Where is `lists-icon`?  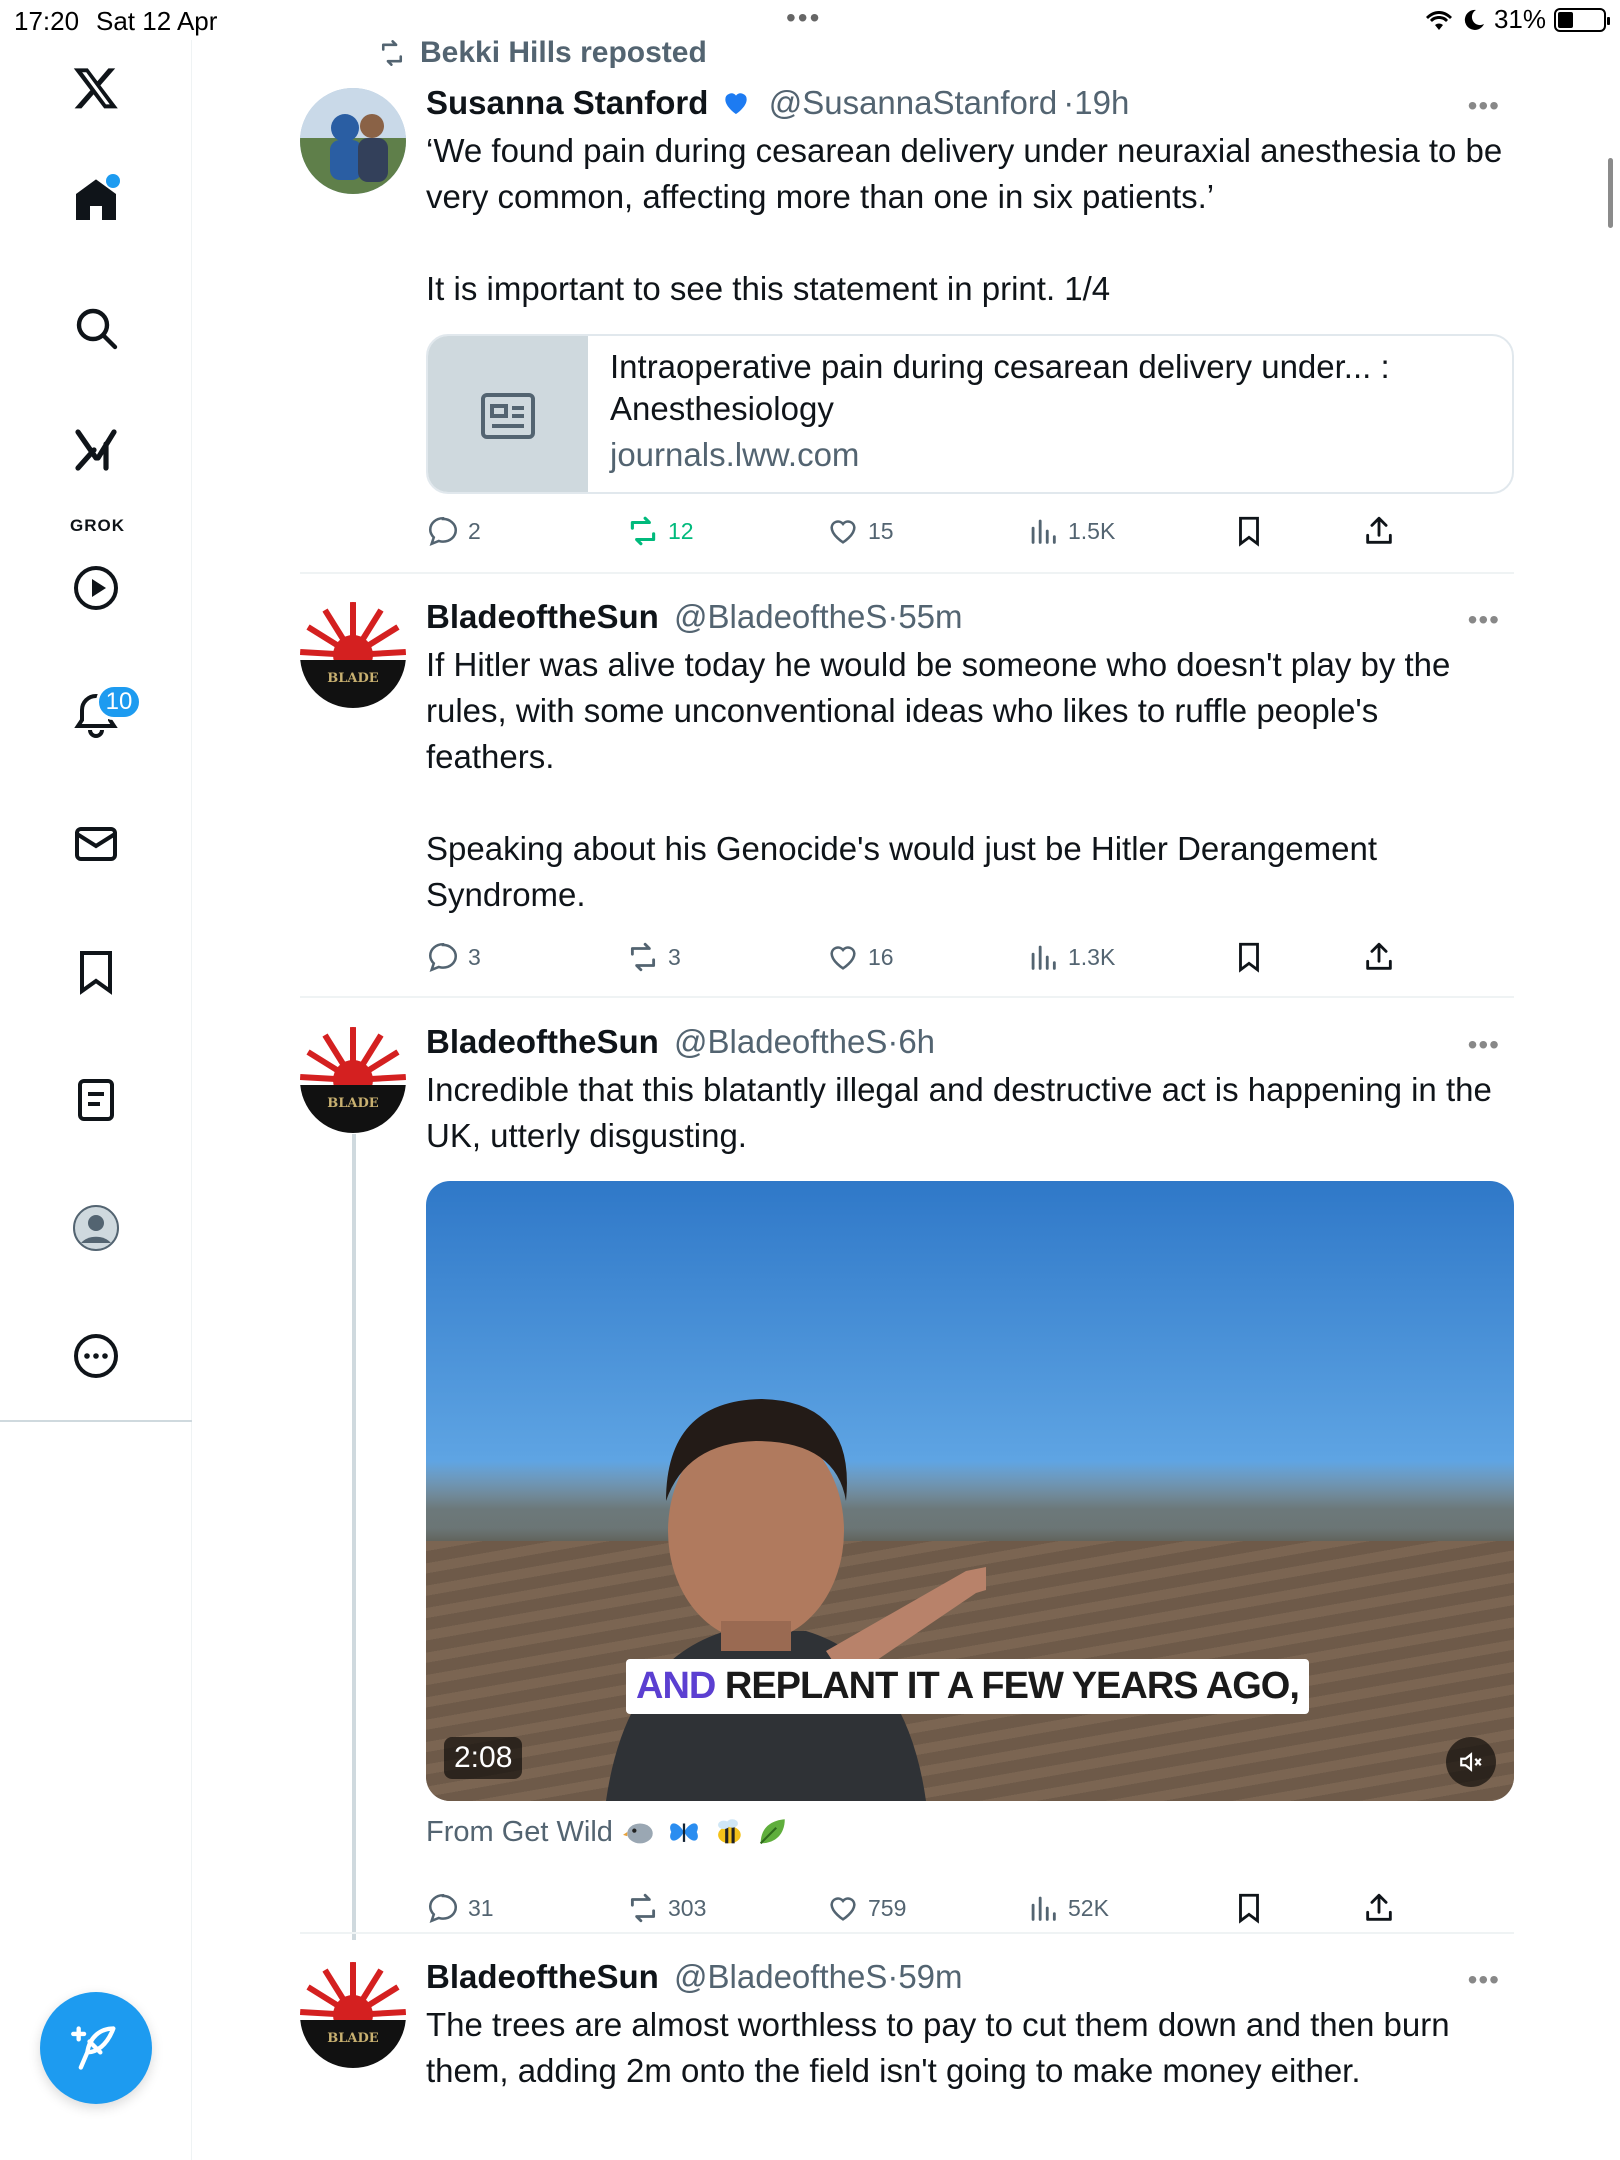
lists-icon is located at coordinates (96, 1100).